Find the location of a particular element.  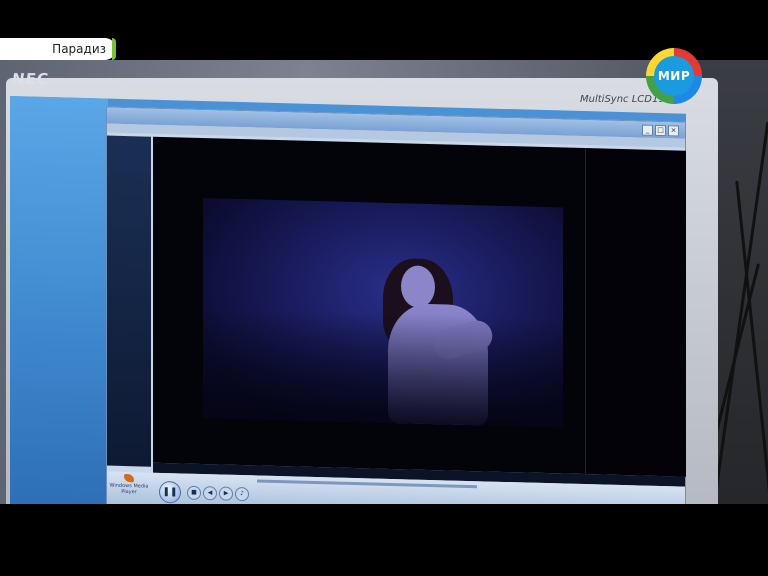

minimize-button: _ is located at coordinates (647, 130).